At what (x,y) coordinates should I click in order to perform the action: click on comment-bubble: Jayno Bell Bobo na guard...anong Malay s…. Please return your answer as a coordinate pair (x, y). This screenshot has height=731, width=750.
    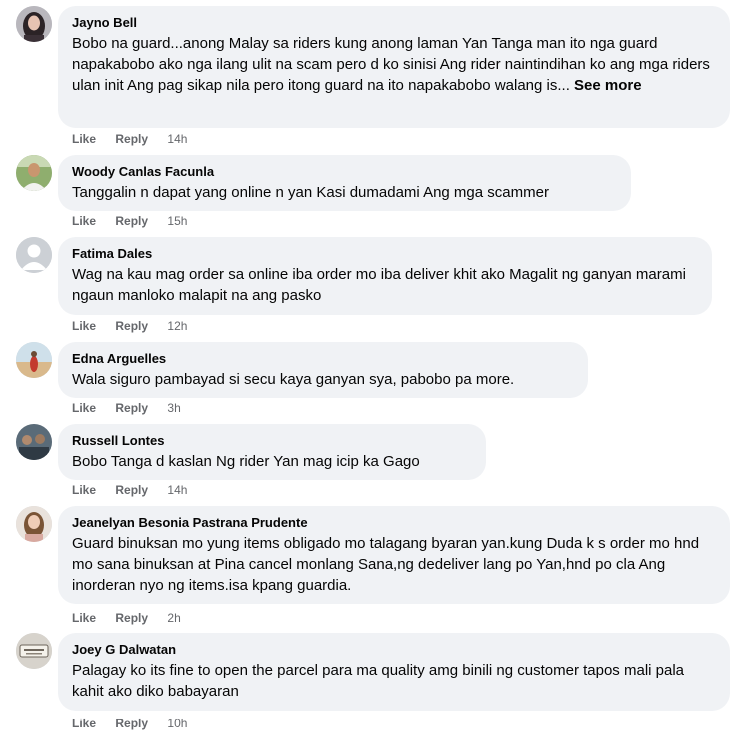
    Looking at the image, I should click on (394, 67).